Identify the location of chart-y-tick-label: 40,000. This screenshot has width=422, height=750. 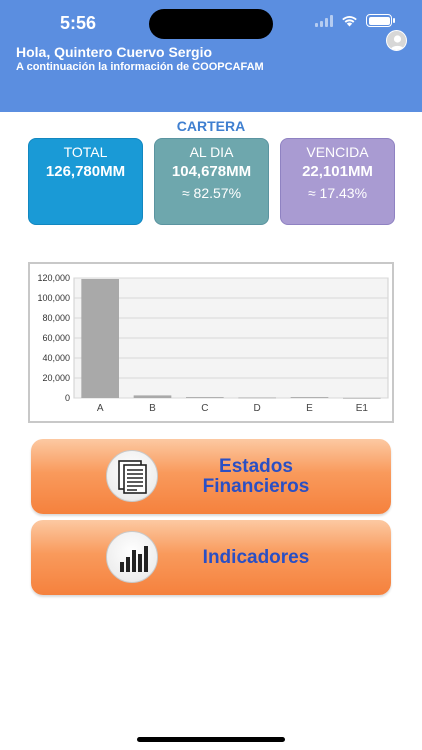
(56, 358).